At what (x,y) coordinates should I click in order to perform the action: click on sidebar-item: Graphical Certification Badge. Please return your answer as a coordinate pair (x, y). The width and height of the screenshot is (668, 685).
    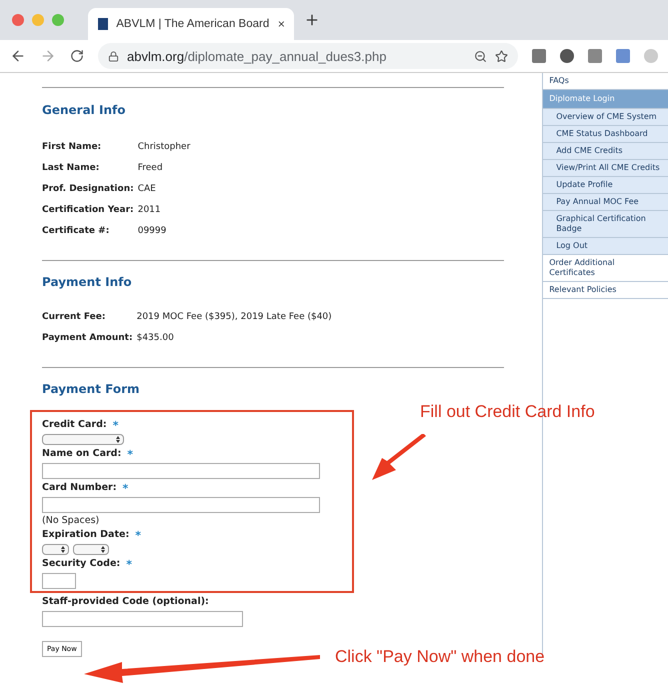
    Looking at the image, I should click on (605, 224).